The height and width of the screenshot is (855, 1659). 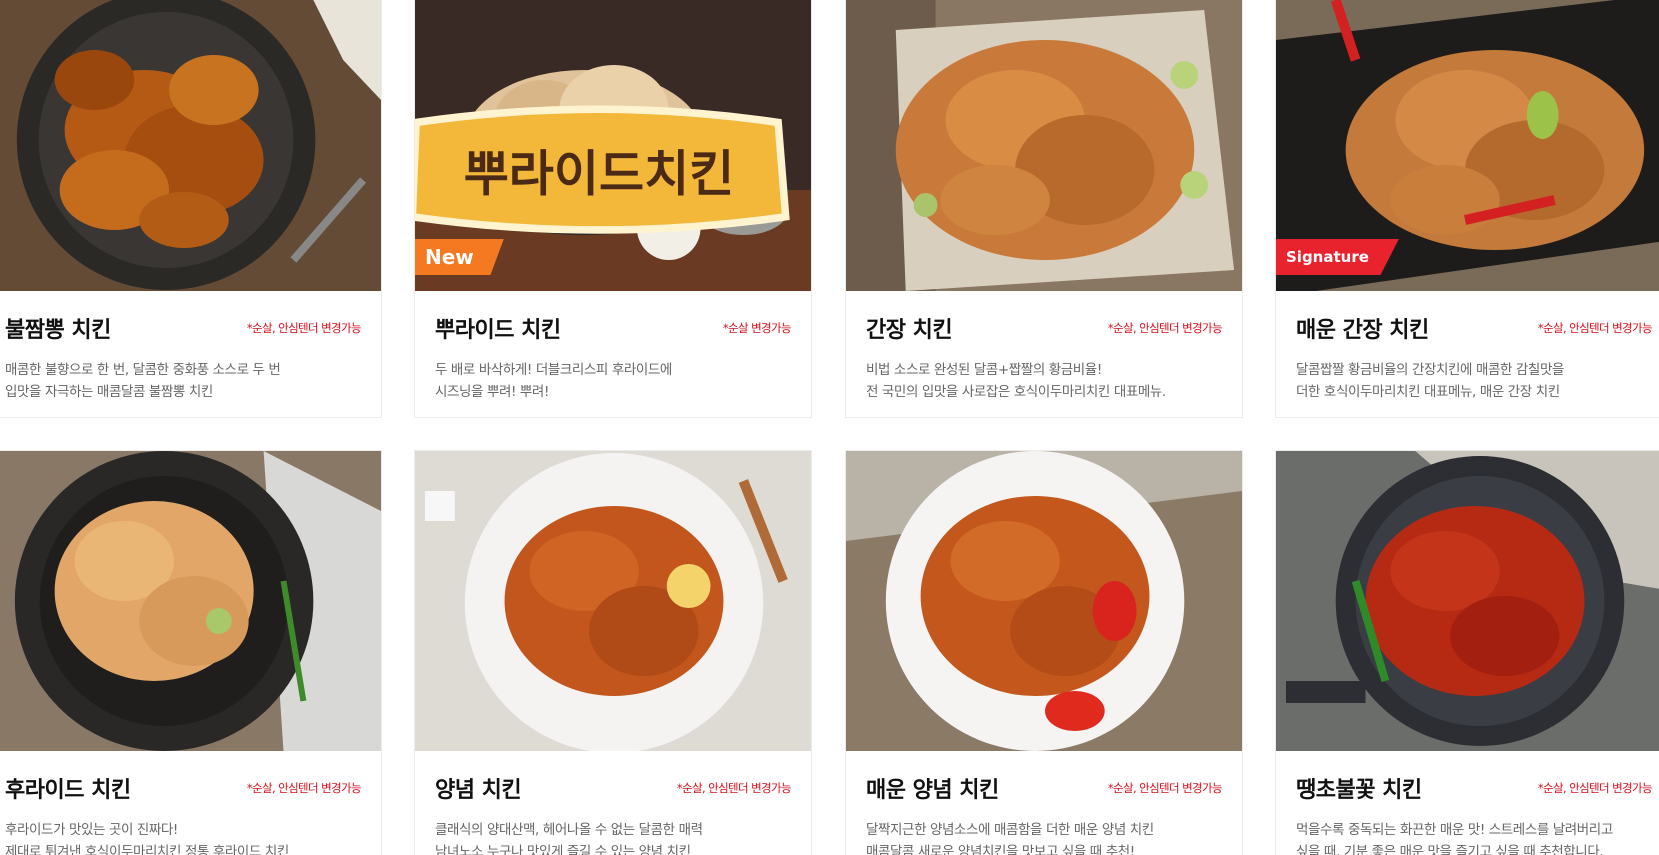 What do you see at coordinates (478, 790) in the screenshot?
I see `menu-name: 양념 치킨` at bounding box center [478, 790].